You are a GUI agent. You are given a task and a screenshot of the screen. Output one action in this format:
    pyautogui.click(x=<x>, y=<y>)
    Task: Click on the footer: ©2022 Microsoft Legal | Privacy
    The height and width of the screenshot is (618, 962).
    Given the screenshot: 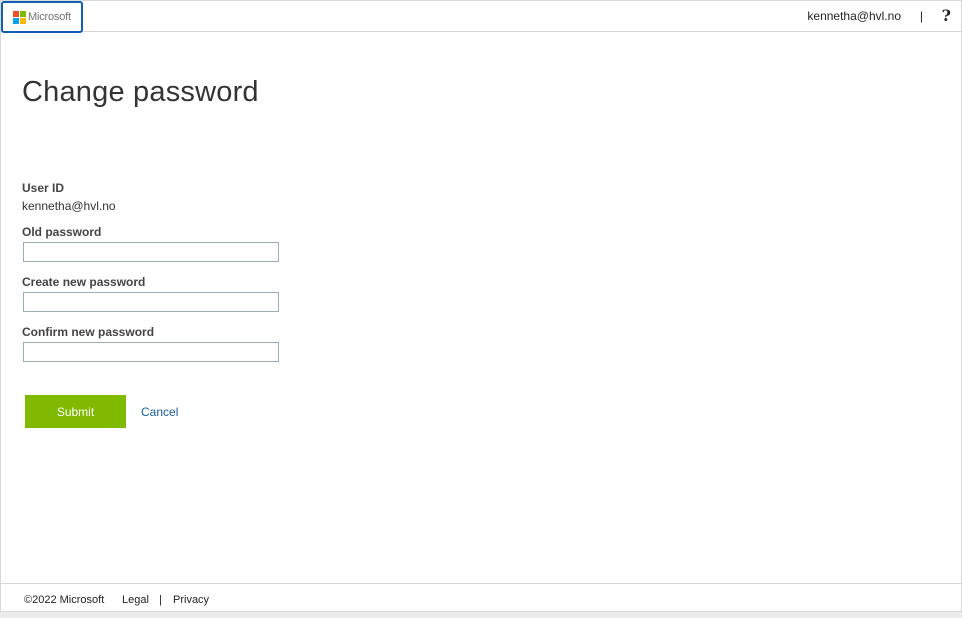 What is the action you would take?
    pyautogui.click(x=481, y=598)
    